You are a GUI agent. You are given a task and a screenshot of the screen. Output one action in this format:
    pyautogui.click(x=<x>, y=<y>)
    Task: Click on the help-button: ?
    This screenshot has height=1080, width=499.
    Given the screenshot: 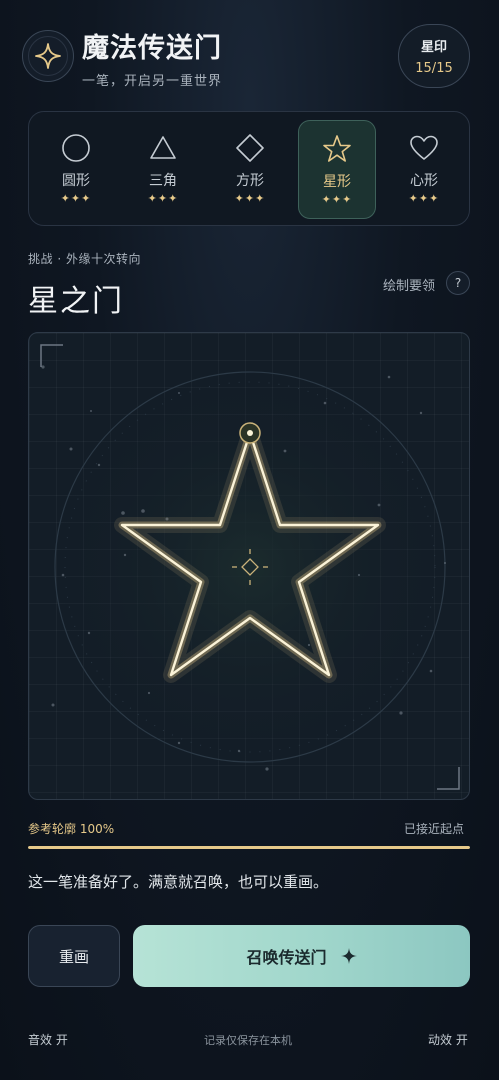 What is the action you would take?
    pyautogui.click(x=458, y=283)
    